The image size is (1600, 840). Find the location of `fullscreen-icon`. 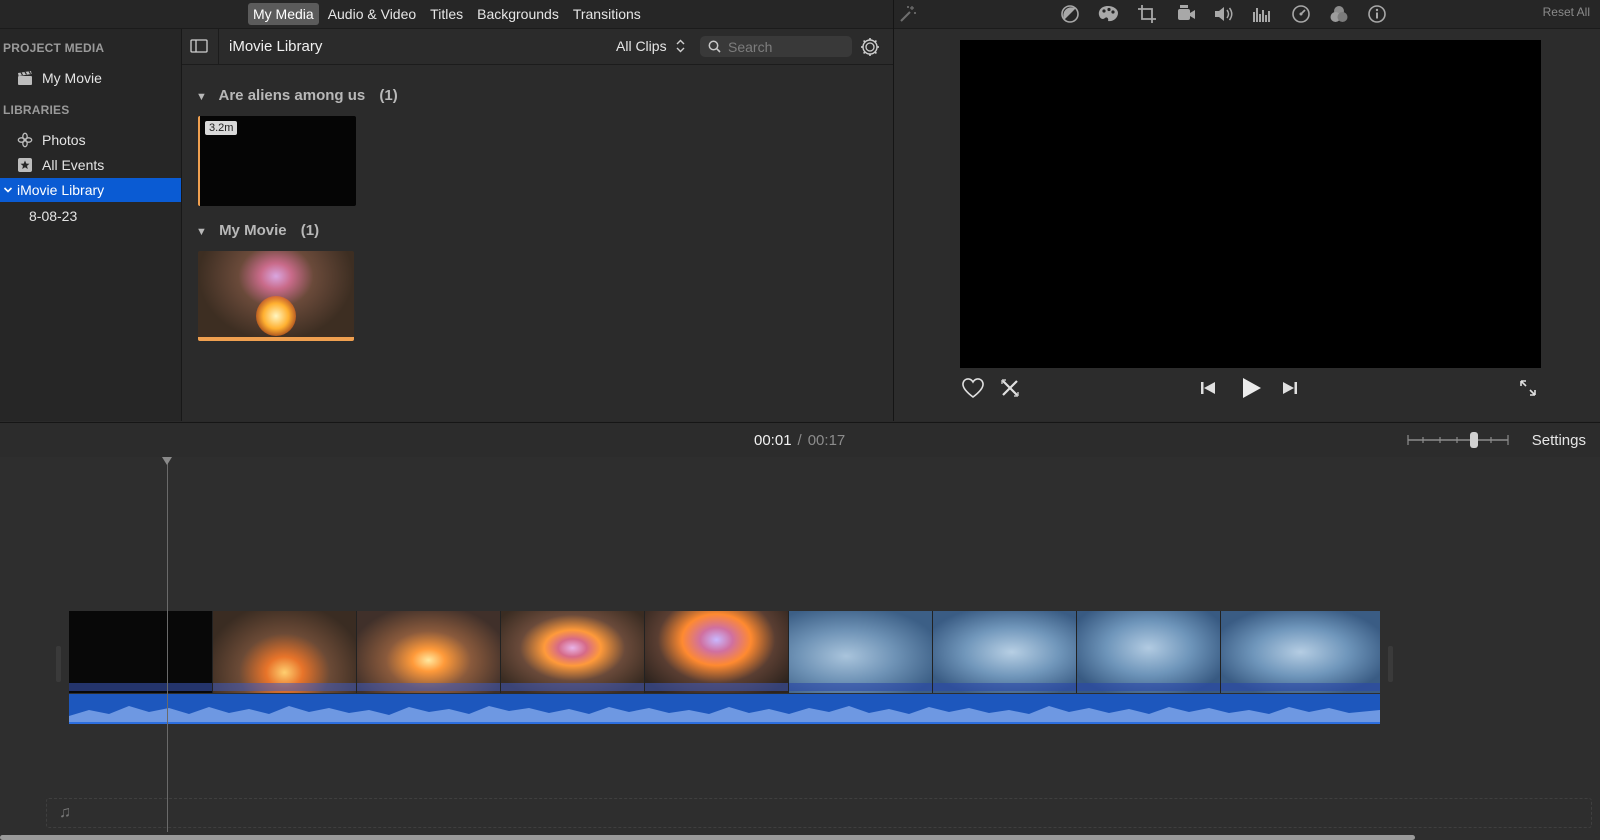

fullscreen-icon is located at coordinates (1528, 388).